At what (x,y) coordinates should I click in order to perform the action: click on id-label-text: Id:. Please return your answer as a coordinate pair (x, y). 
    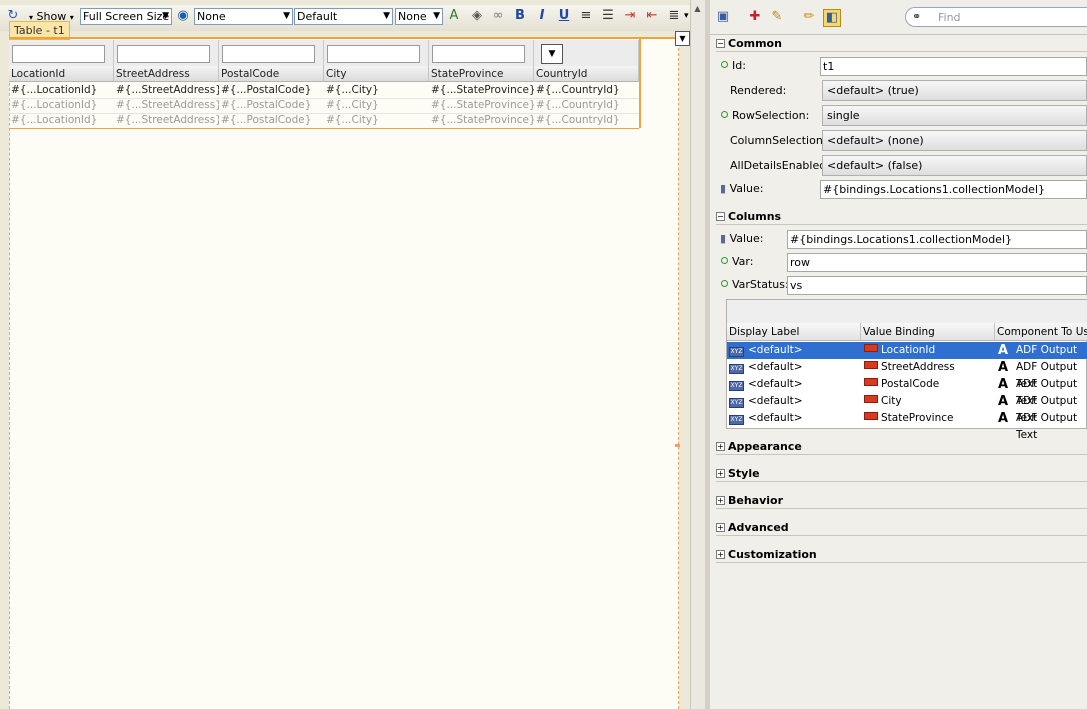
    Looking at the image, I should click on (739, 65).